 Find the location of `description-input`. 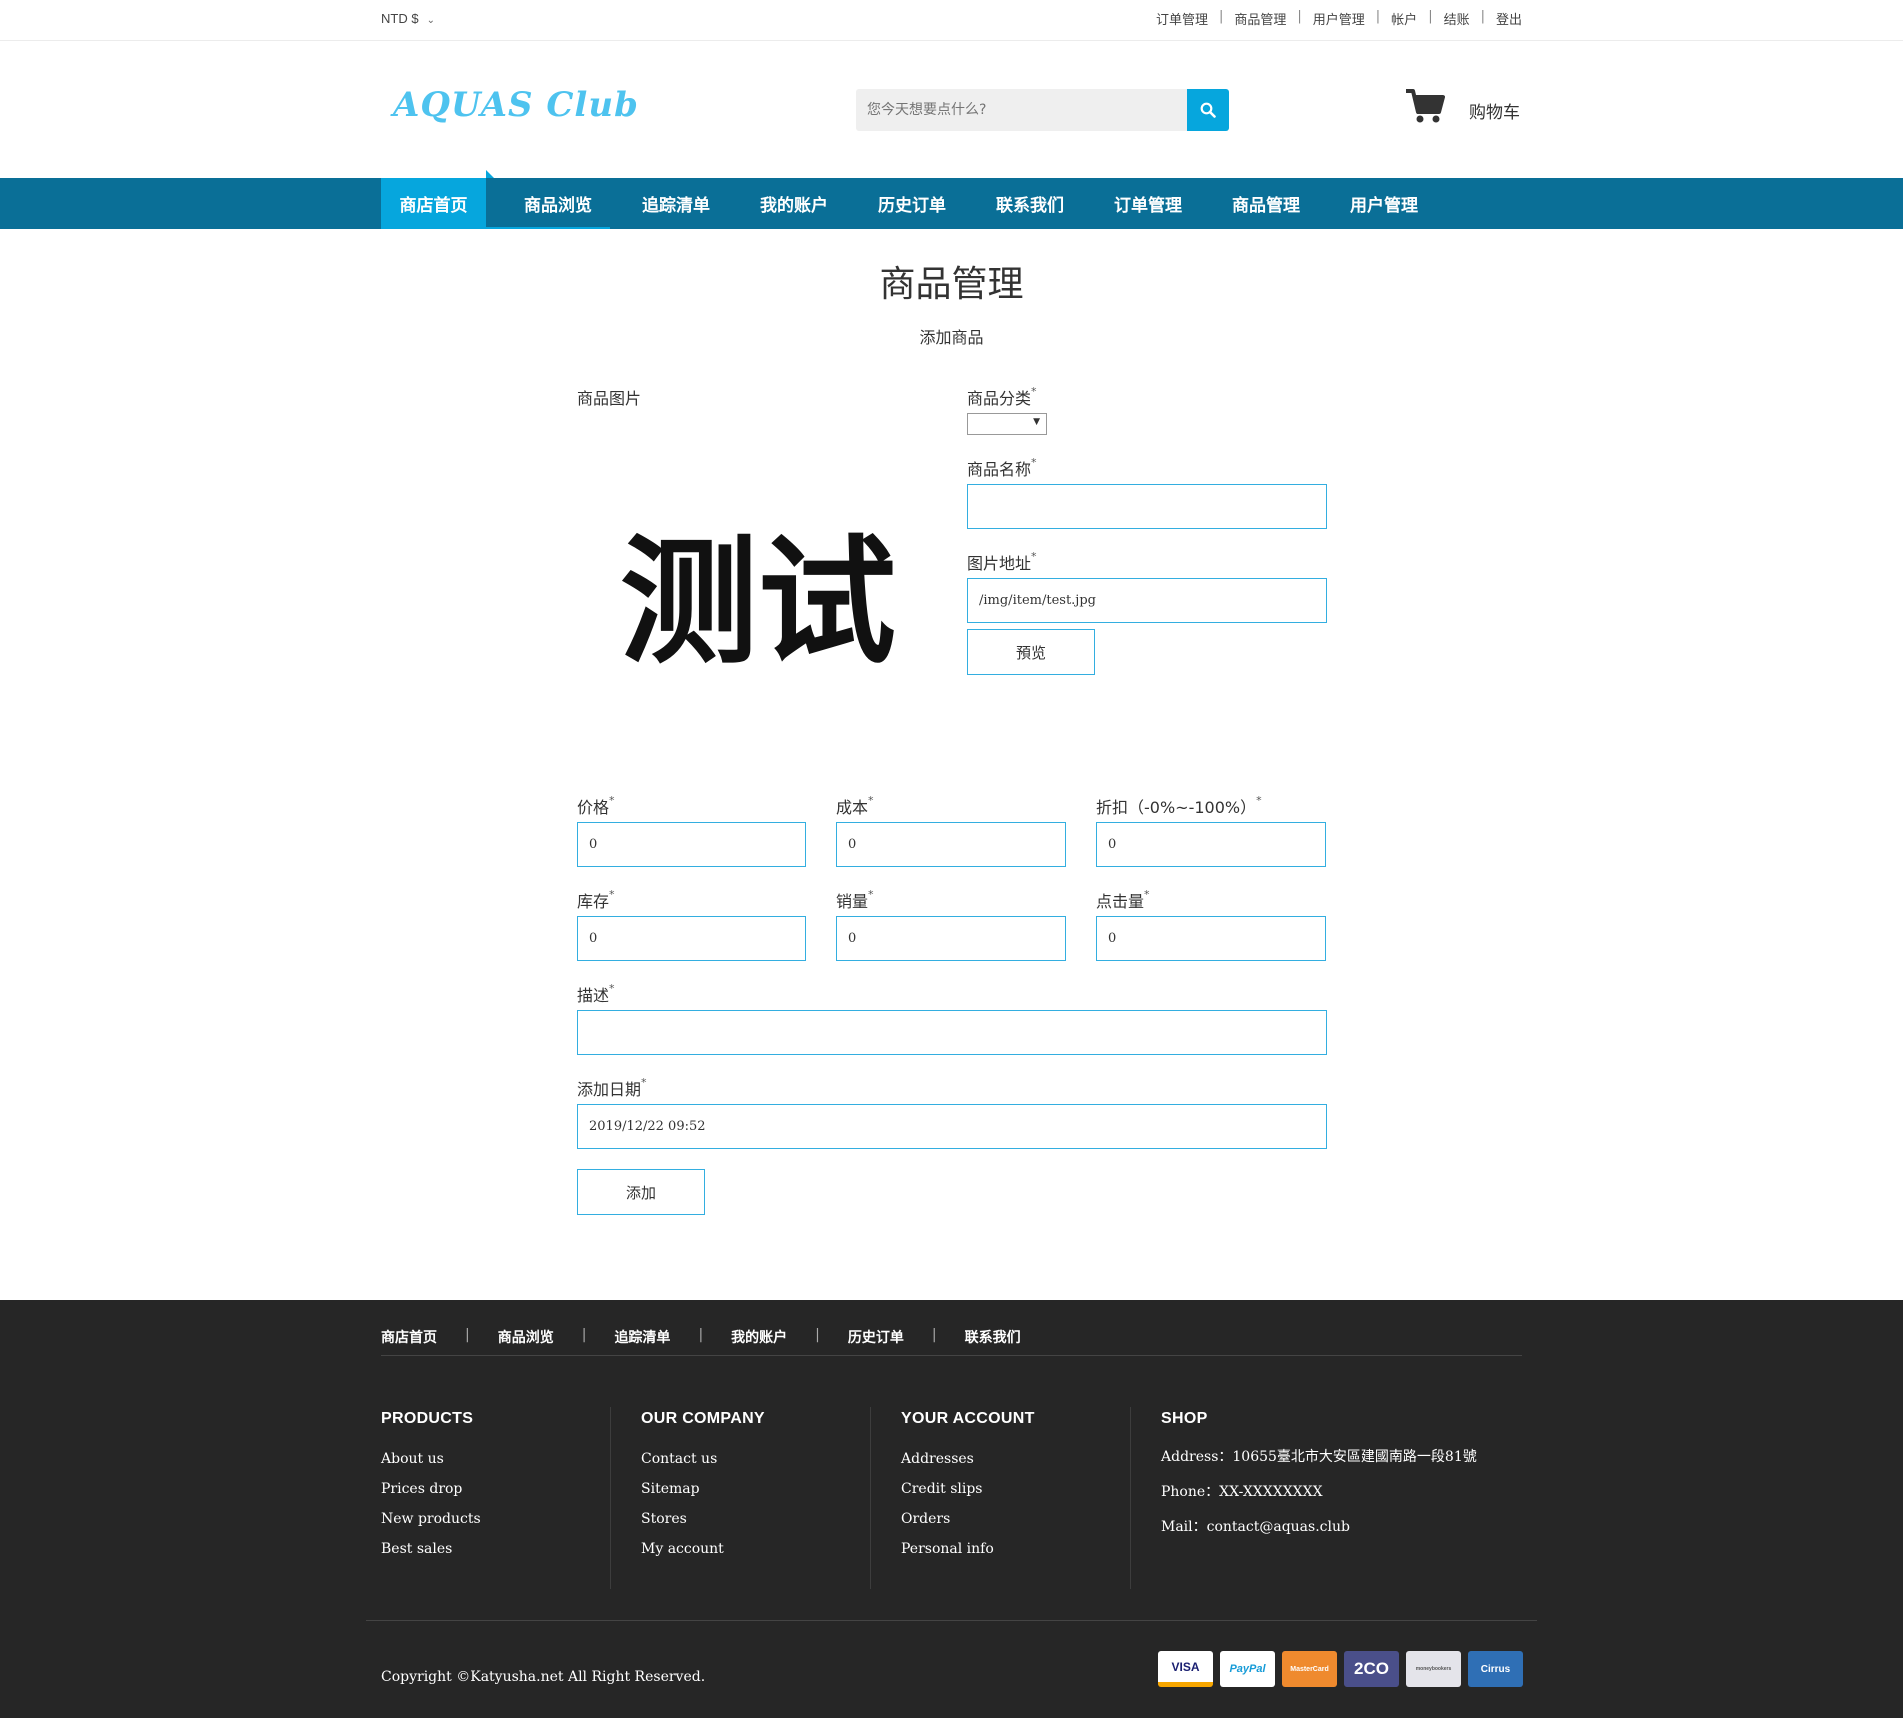

description-input is located at coordinates (952, 1032).